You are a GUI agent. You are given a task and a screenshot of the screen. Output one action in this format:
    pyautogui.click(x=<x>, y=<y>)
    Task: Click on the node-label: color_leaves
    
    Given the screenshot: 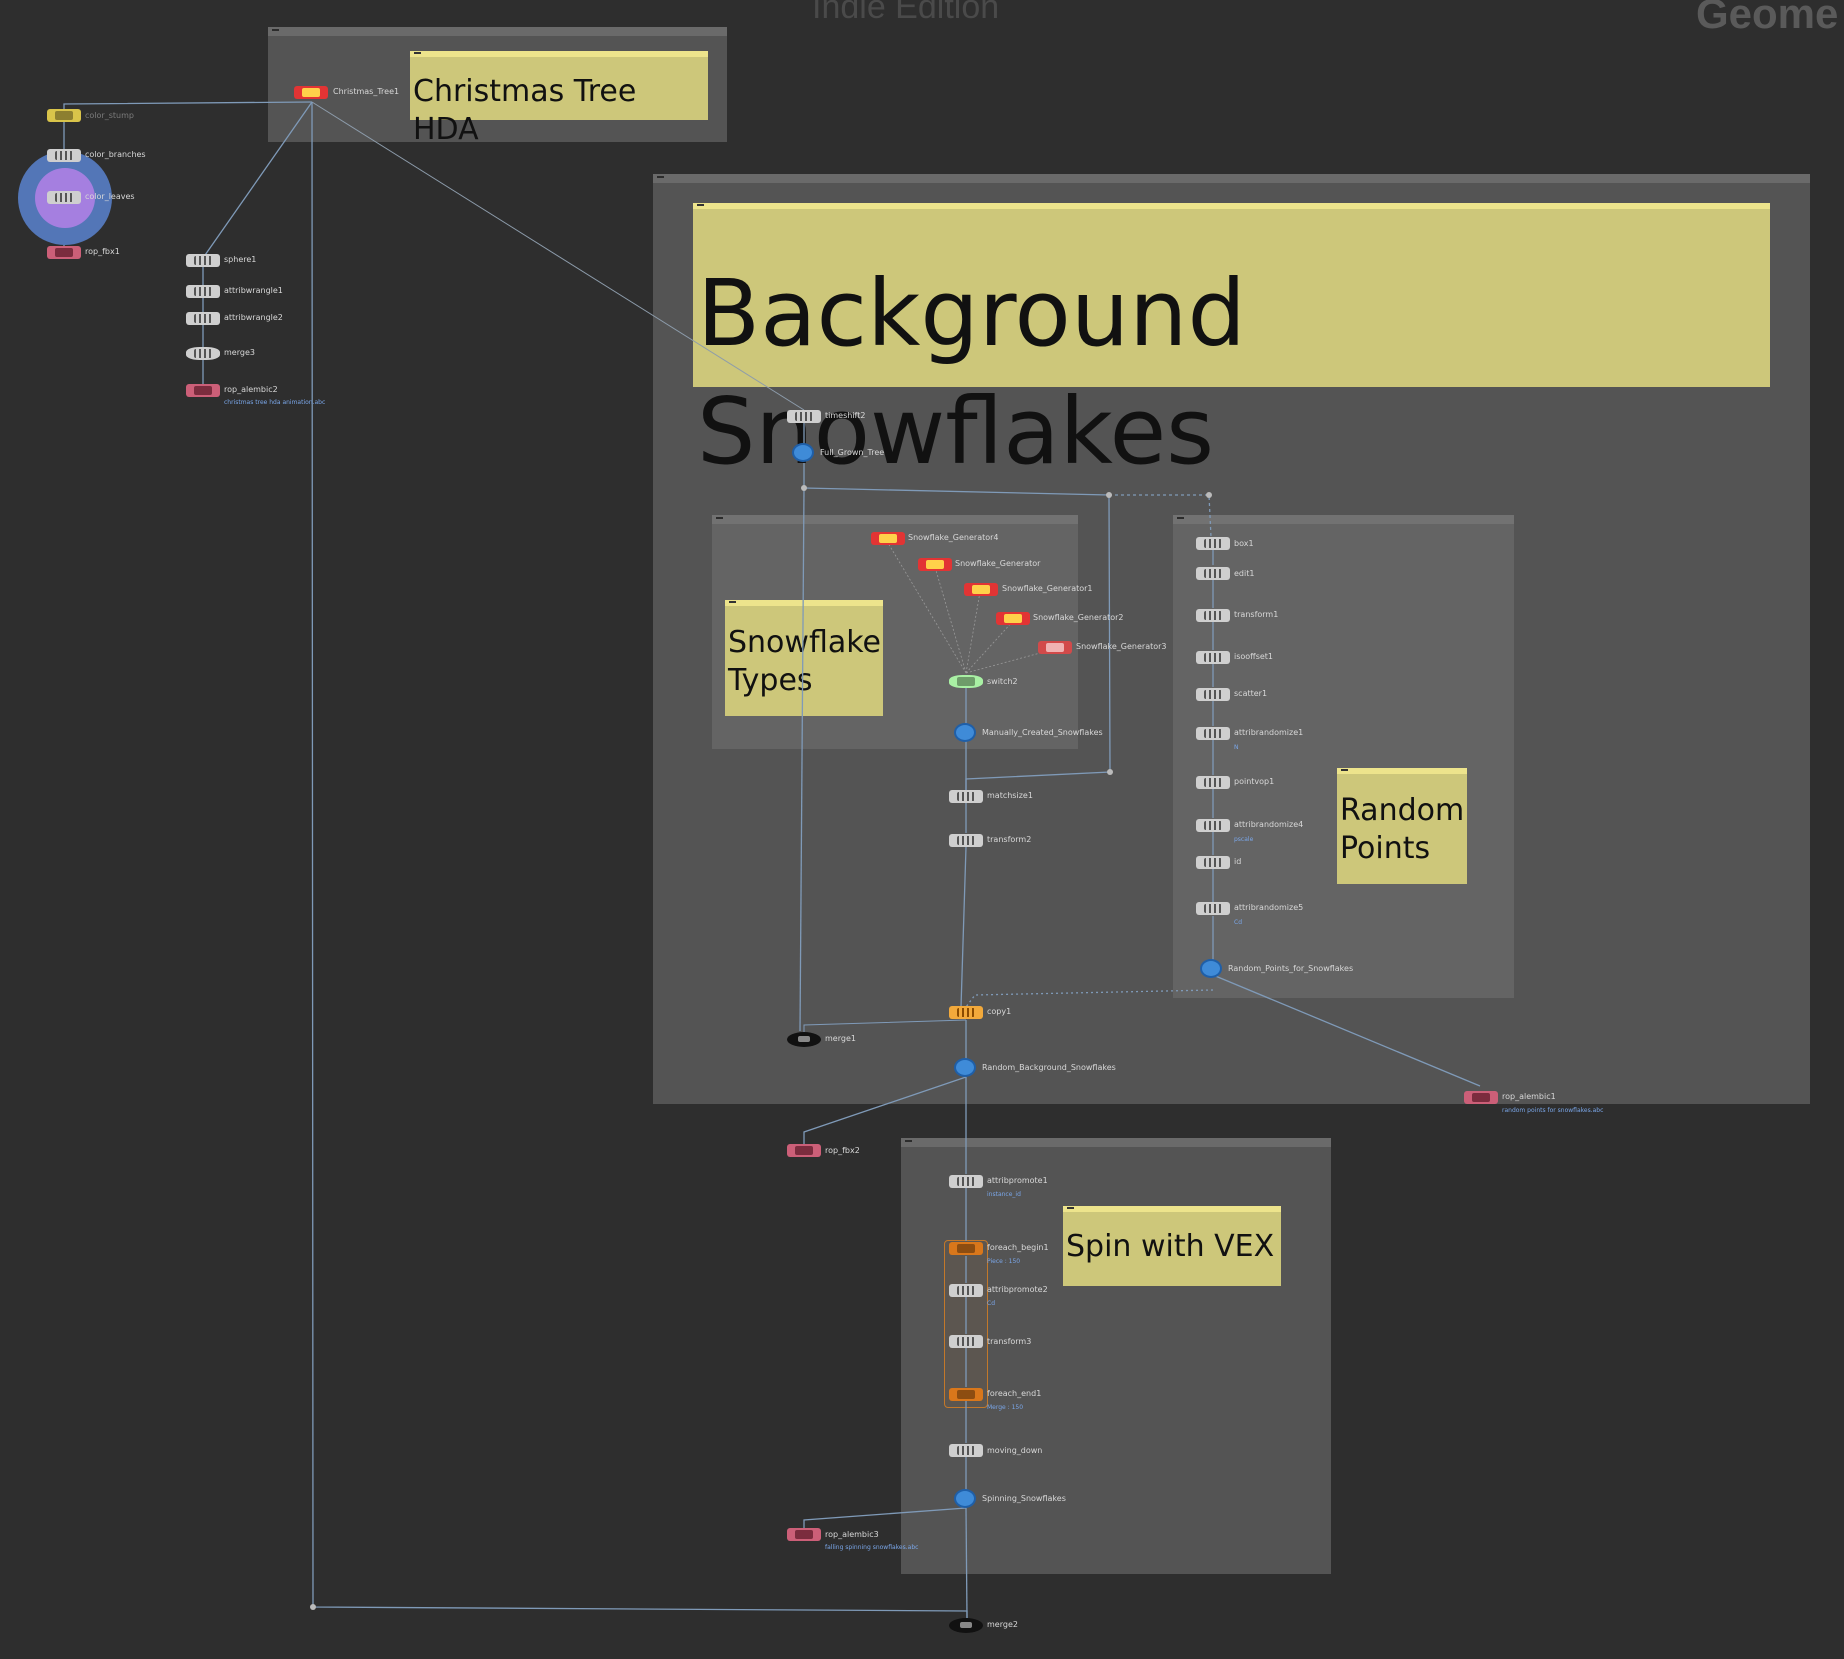 What is the action you would take?
    pyautogui.click(x=110, y=196)
    